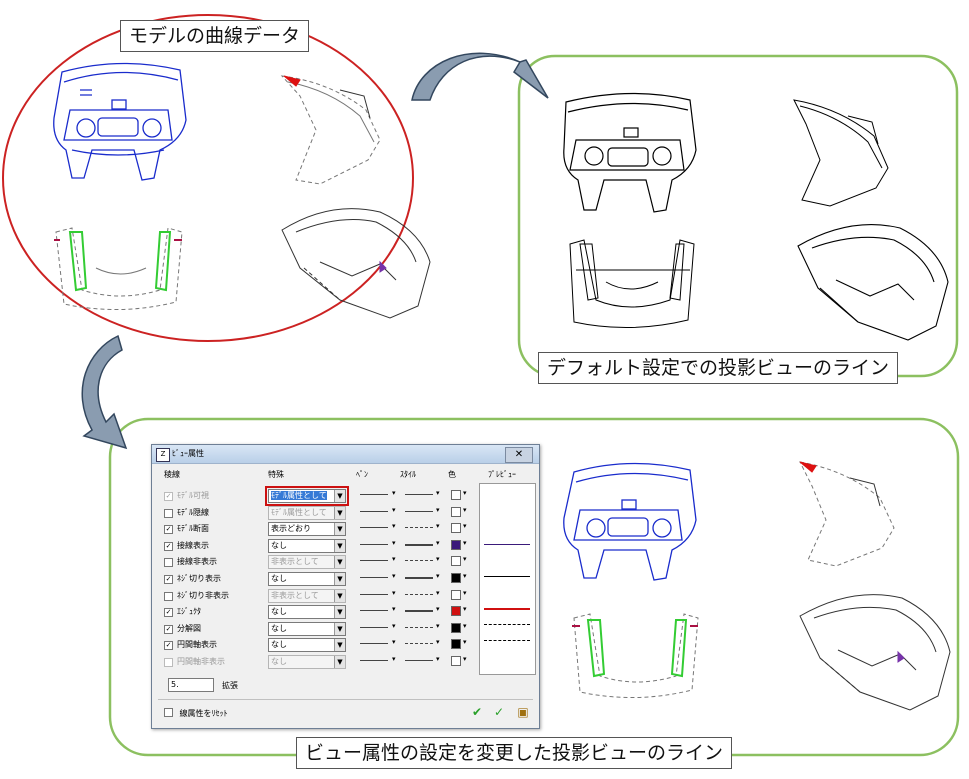 The image size is (969, 779). Describe the element at coordinates (339, 579) in the screenshot. I see `dropdown-arrow-icon: ▼` at that location.